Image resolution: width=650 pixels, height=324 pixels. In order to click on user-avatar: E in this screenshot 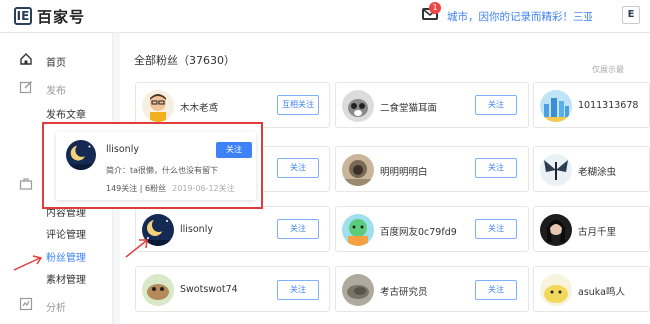, I will do `click(631, 15)`.